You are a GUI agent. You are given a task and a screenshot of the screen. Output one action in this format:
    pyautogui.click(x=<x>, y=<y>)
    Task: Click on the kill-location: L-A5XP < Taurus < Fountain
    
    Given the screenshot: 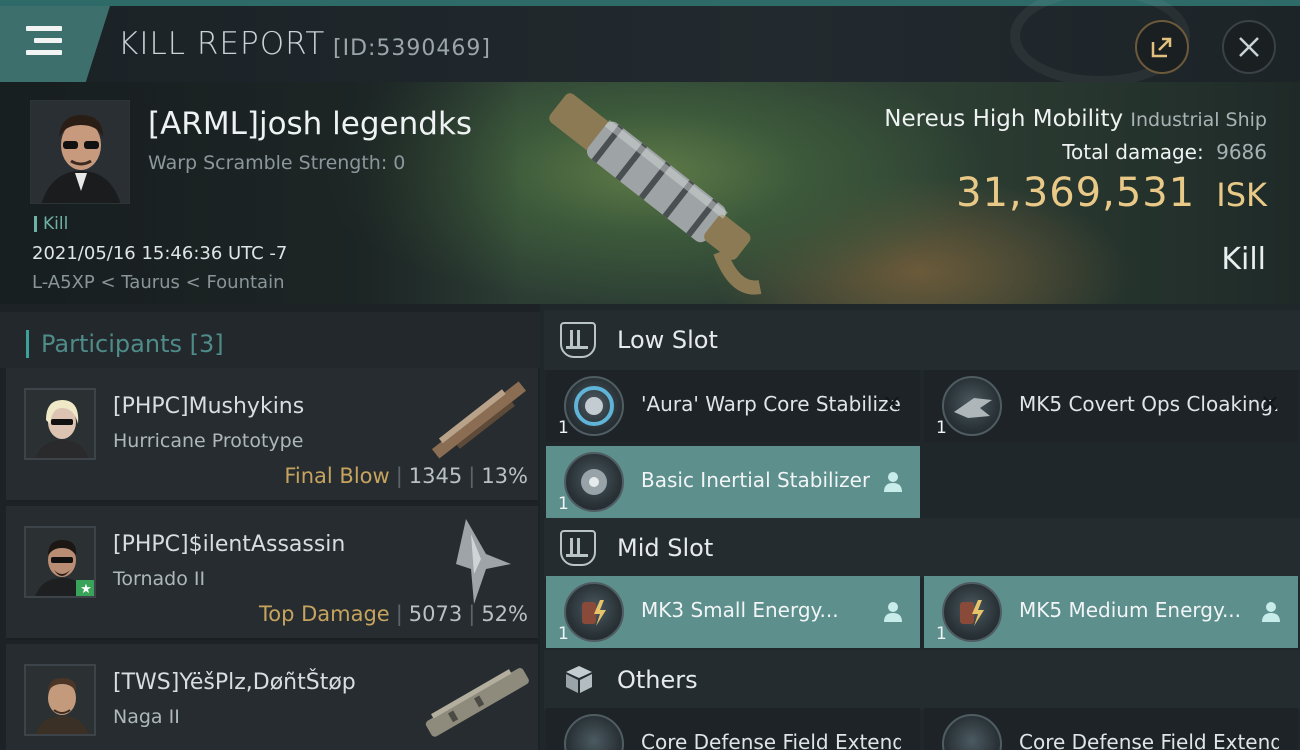 What is the action you would take?
    pyautogui.click(x=158, y=282)
    